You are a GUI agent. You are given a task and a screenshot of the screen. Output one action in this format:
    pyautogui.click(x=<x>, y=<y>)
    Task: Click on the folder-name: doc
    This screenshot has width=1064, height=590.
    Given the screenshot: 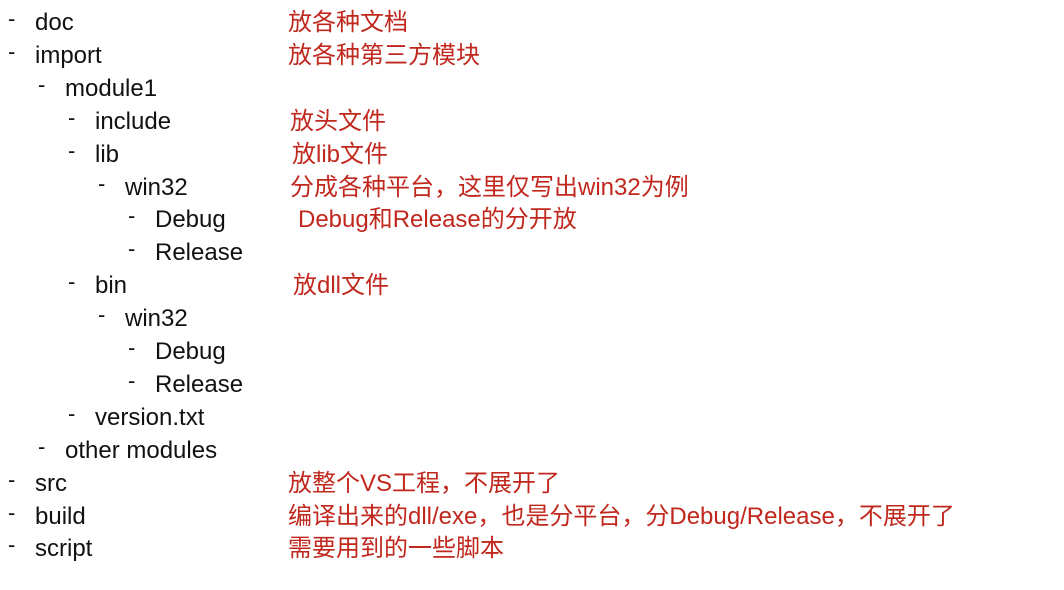 What is the action you would take?
    pyautogui.click(x=54, y=22)
    